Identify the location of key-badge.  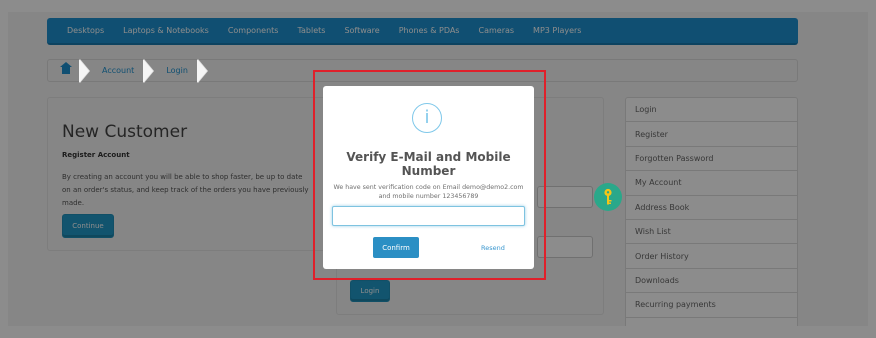
(608, 197).